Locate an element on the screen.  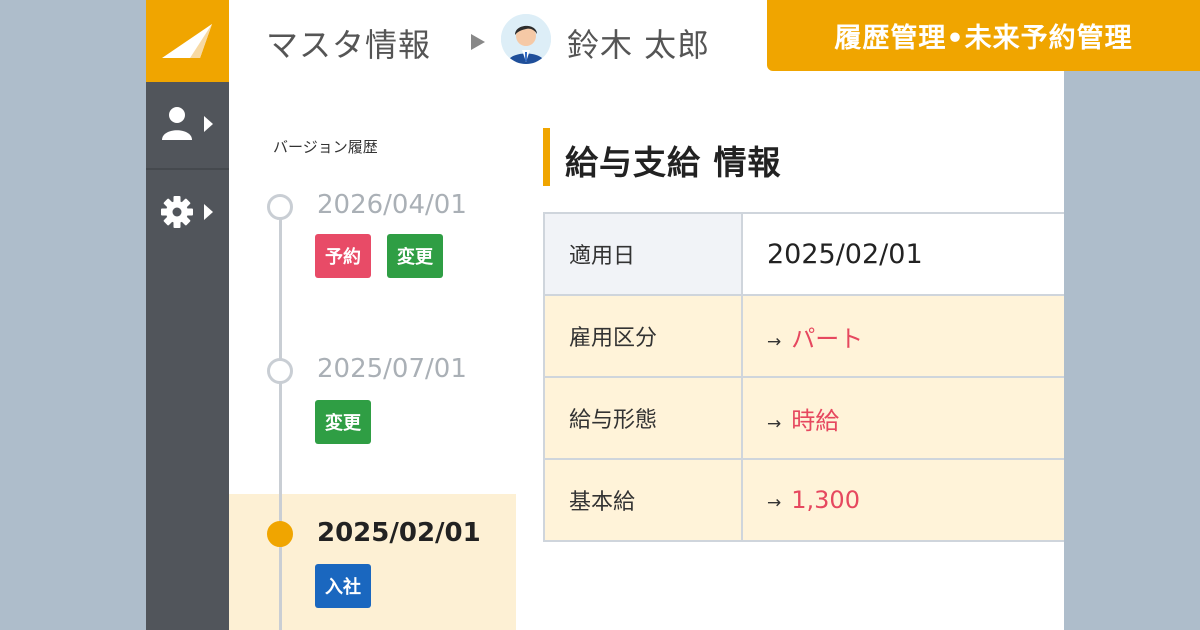
person-icon is located at coordinates (526, 39).